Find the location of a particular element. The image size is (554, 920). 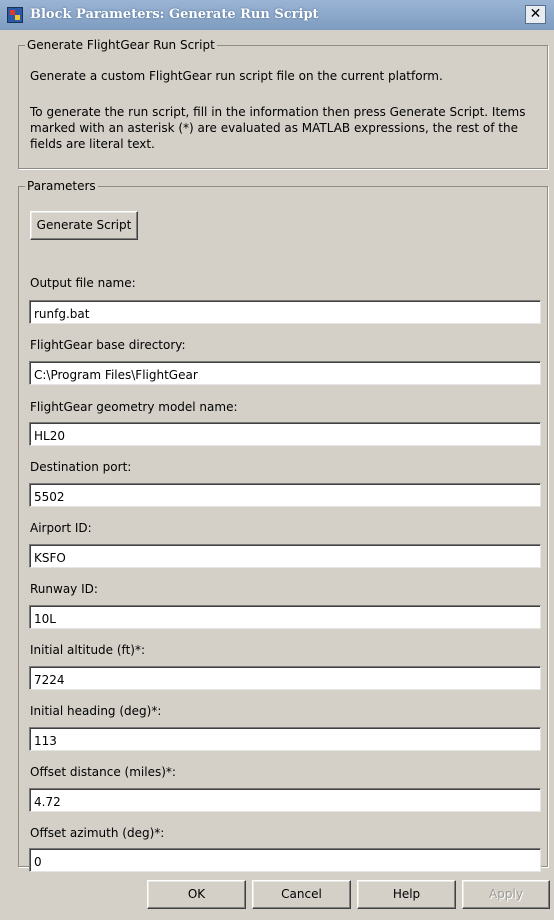

output-file-name-label: Output file name: is located at coordinates (83, 283).